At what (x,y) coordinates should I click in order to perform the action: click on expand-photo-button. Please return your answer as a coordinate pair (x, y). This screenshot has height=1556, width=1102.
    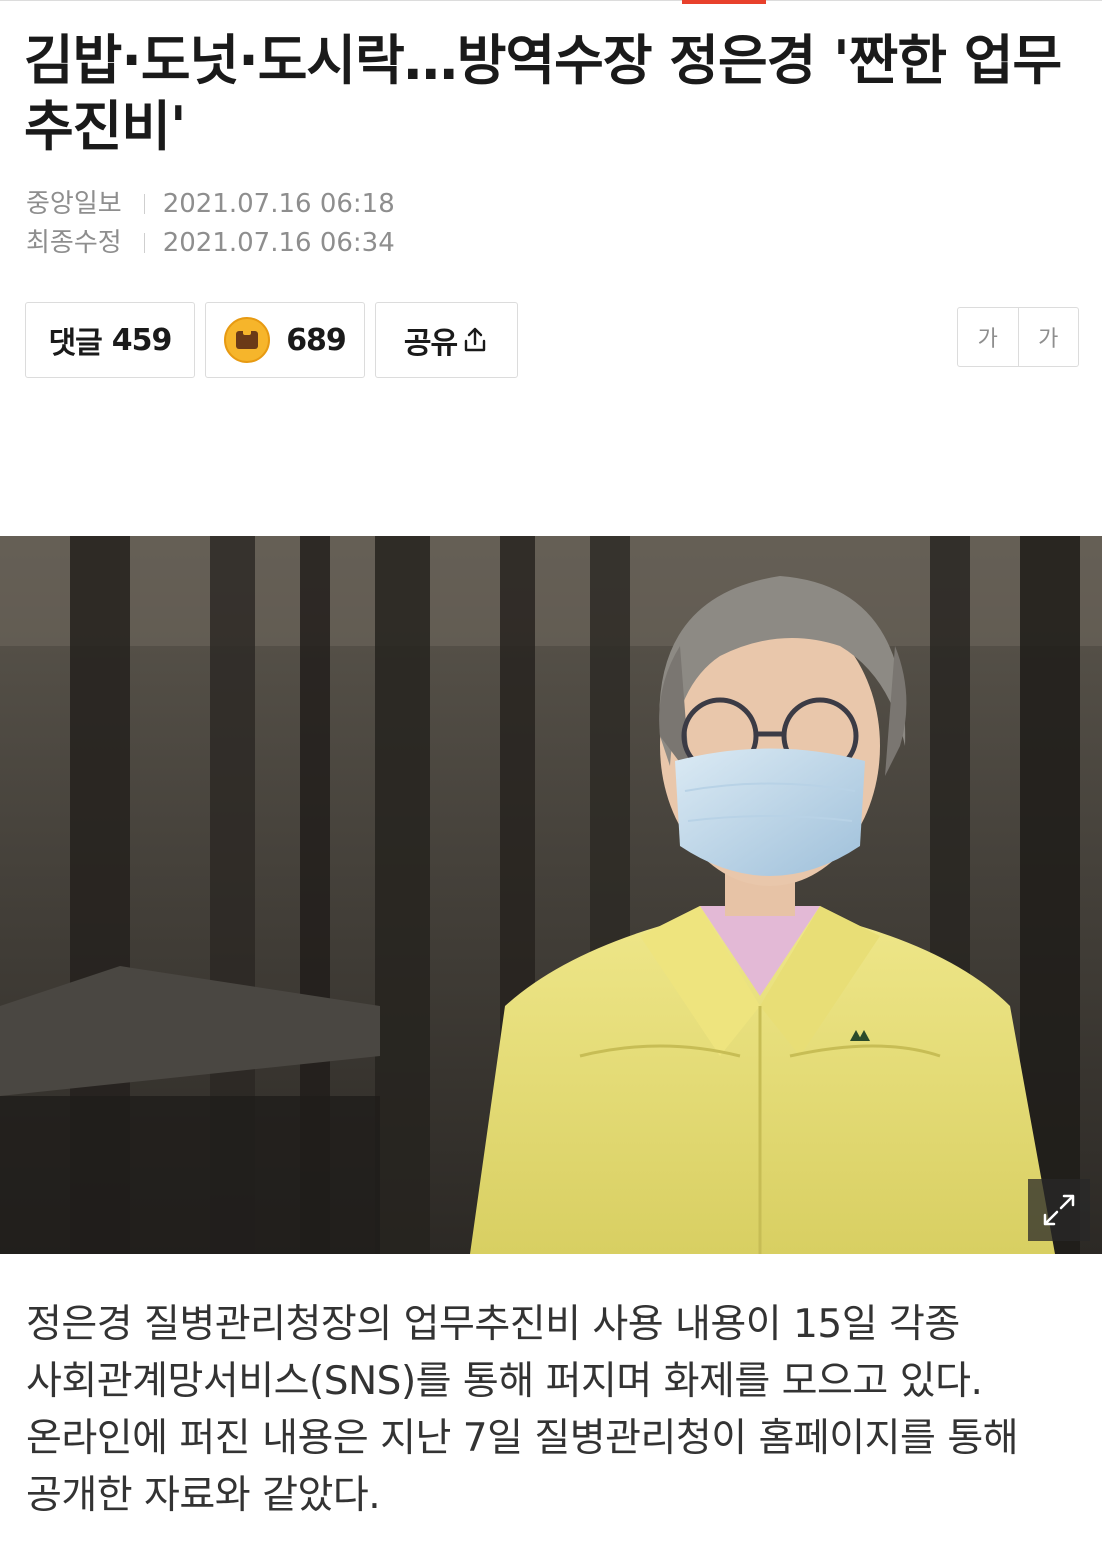
    Looking at the image, I should click on (1059, 1210).